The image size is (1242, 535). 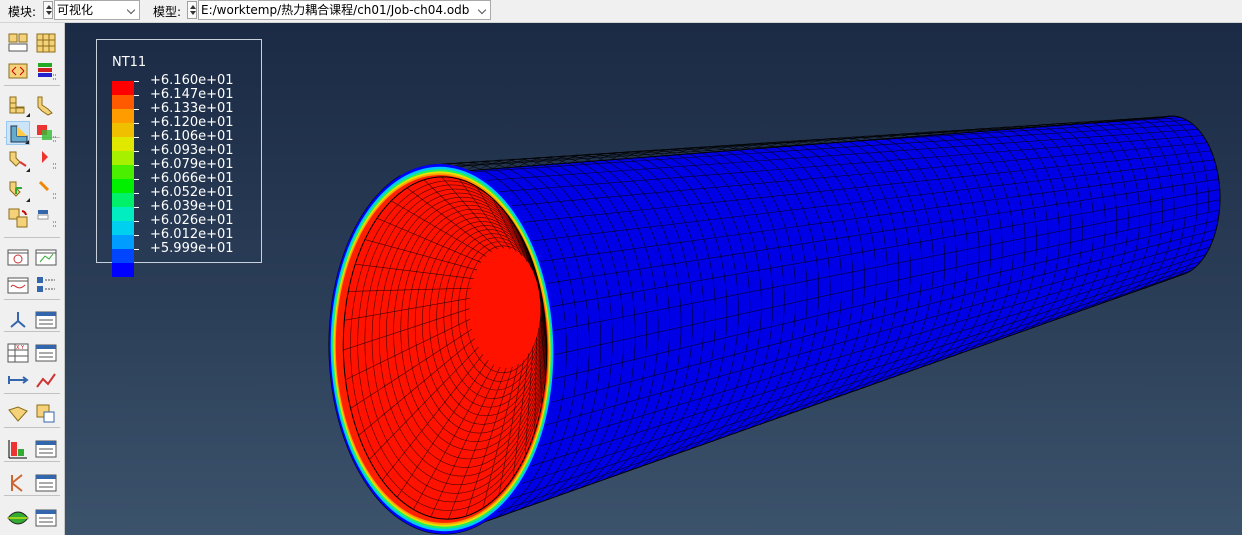 I want to click on layer-stack-icon, so click(x=46, y=71).